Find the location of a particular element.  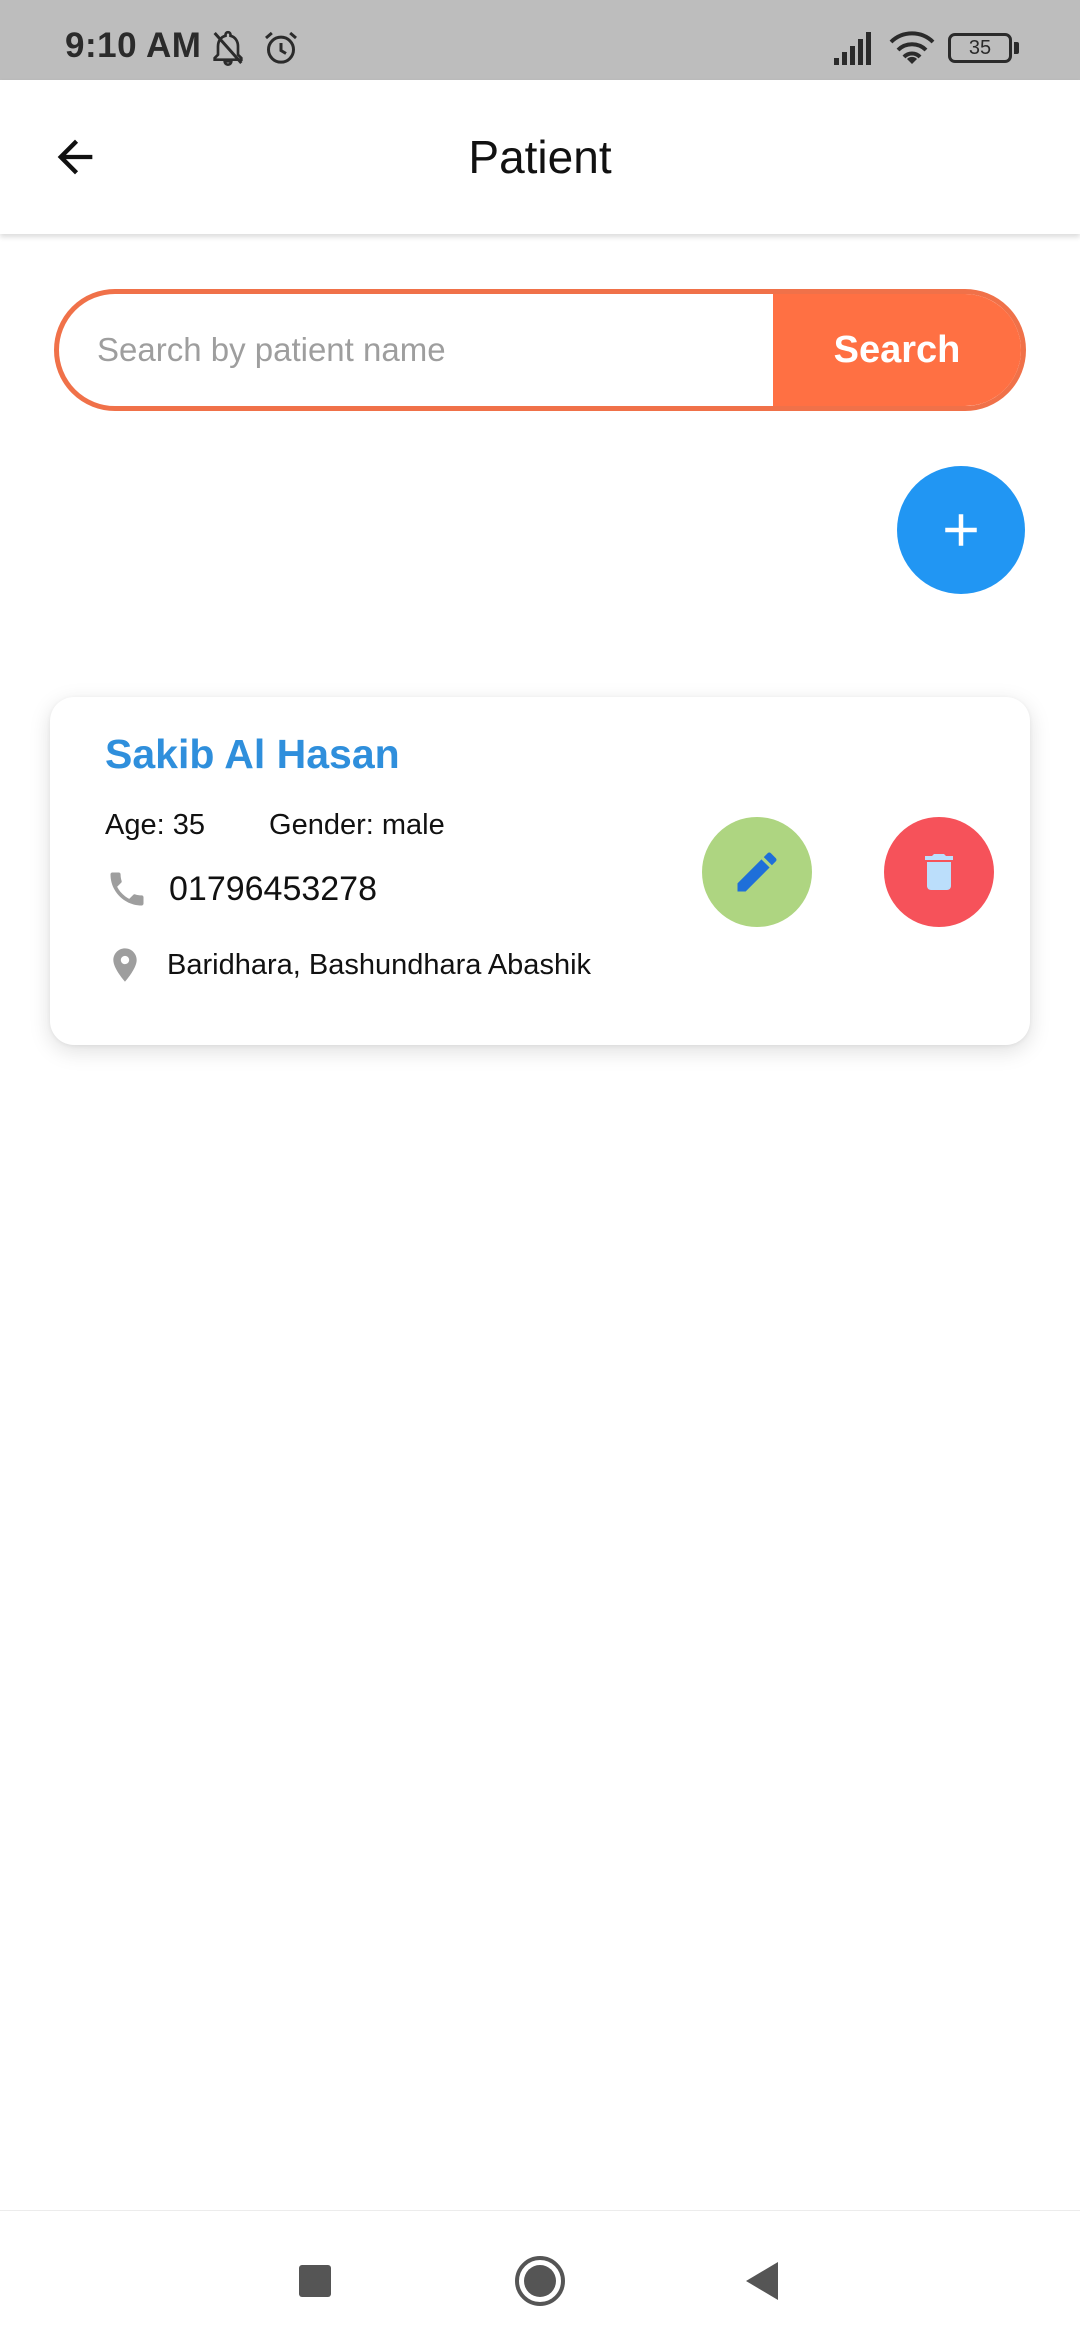

phone-row: 01796453278 is located at coordinates (241, 889).